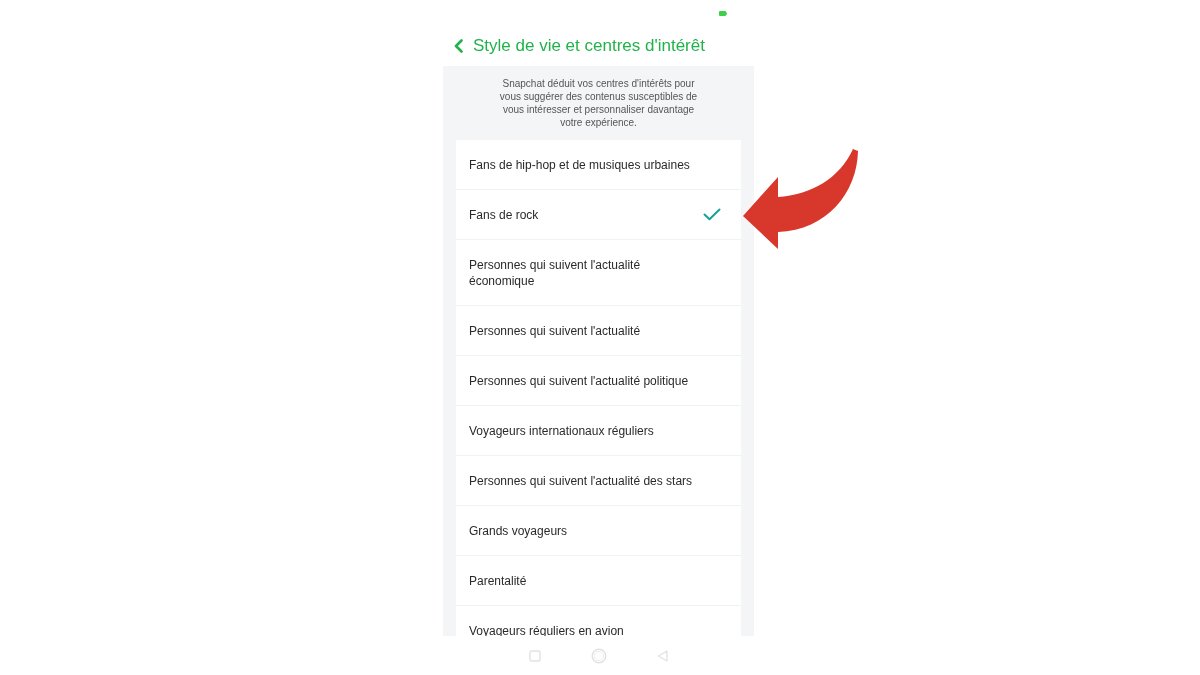  What do you see at coordinates (598, 531) in the screenshot?
I see `interest-option: Grands voyageurs` at bounding box center [598, 531].